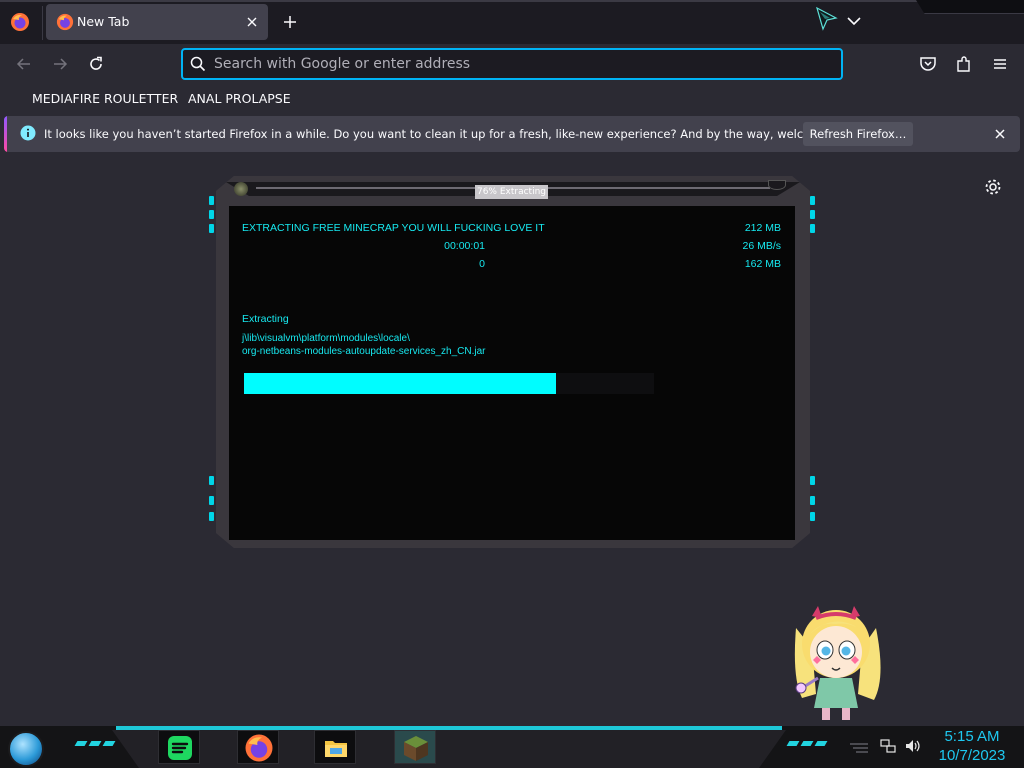 The width and height of the screenshot is (1024, 768). I want to click on tab-strip: New Tab, so click(512, 22).